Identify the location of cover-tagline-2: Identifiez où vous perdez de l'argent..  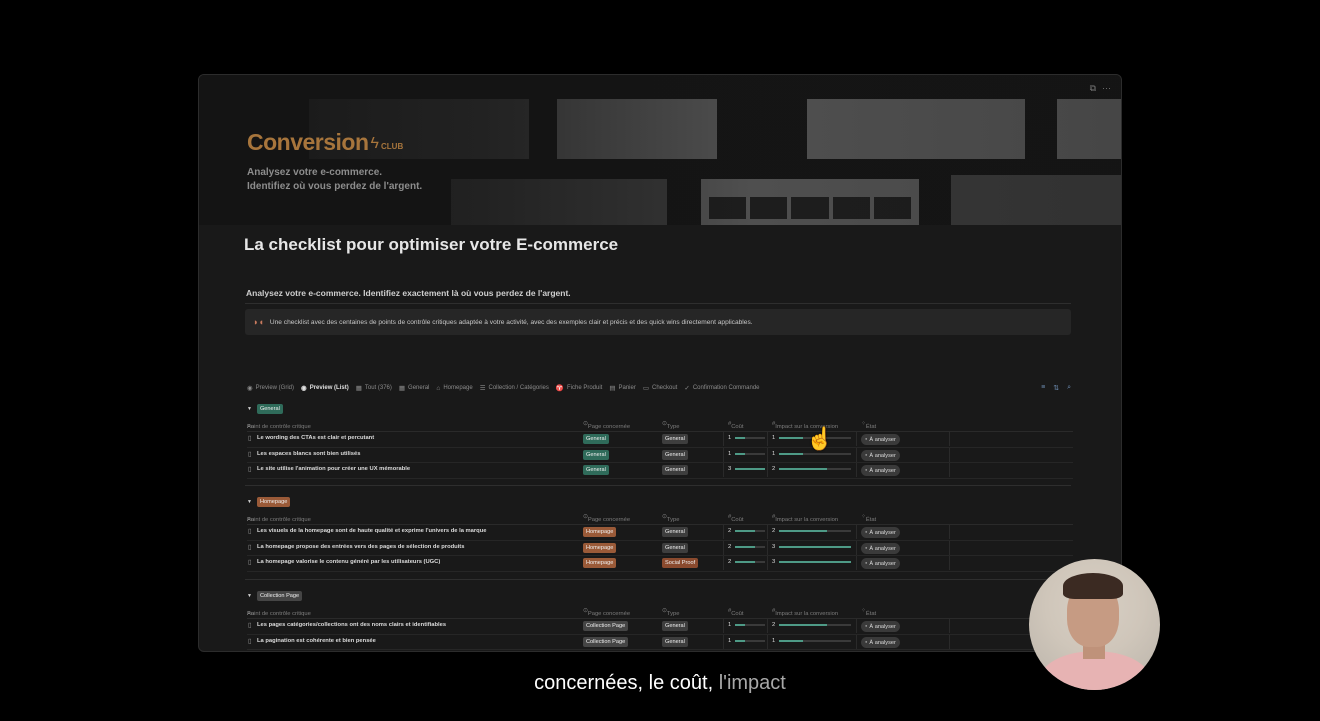
(335, 186).